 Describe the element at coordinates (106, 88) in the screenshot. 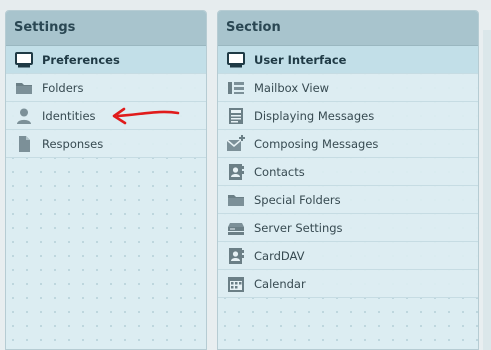

I see `settings-item-folders: Folders` at that location.